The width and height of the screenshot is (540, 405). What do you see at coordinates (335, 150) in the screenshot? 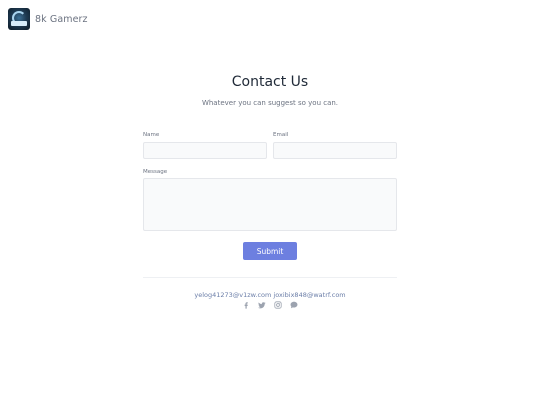
I see `email-input` at bounding box center [335, 150].